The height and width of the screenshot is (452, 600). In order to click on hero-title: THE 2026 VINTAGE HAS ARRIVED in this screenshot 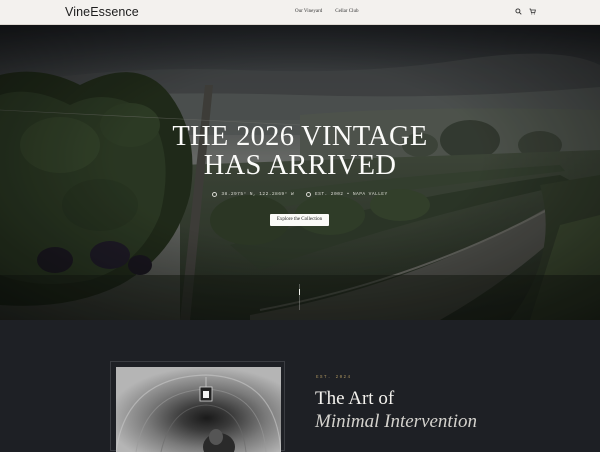, I will do `click(300, 151)`.